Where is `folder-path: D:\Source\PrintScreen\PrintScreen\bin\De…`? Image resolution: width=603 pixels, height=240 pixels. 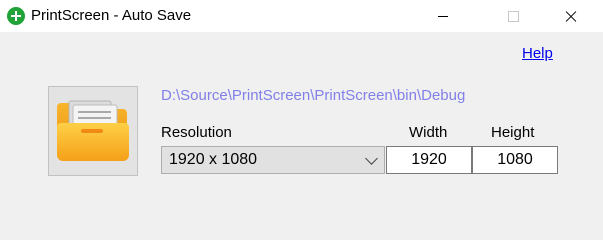
folder-path: D:\Source\PrintScreen\PrintScreen\bin\De… is located at coordinates (313, 95).